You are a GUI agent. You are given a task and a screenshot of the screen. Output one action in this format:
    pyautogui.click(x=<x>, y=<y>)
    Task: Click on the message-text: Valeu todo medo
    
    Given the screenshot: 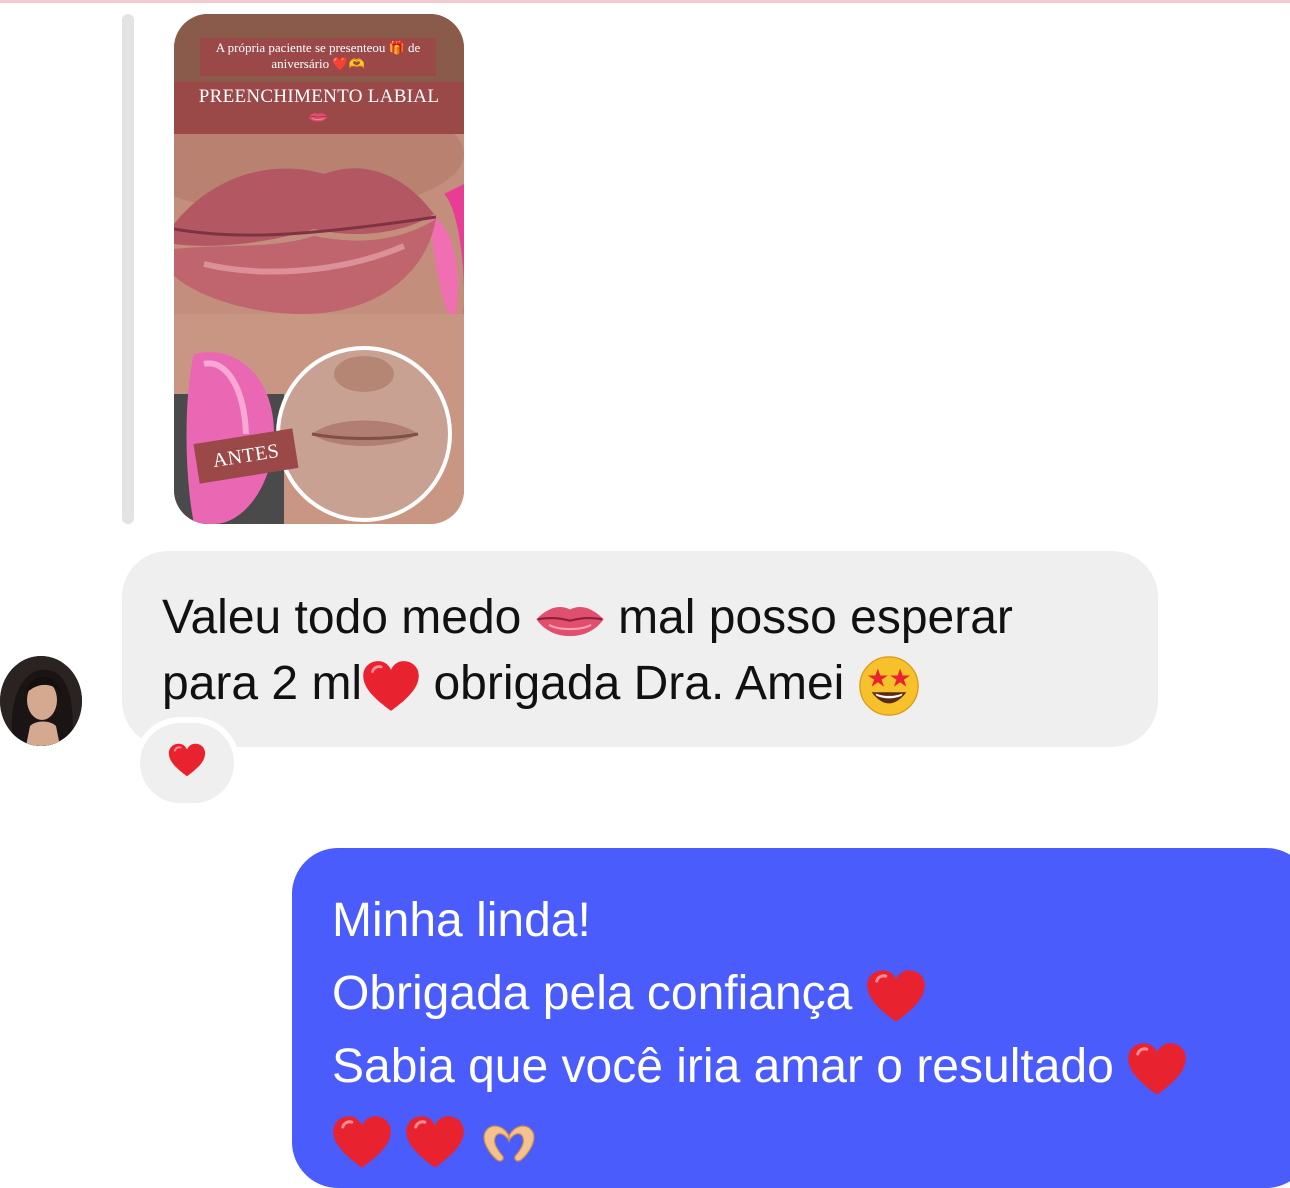 What is the action you would take?
    pyautogui.click(x=342, y=617)
    